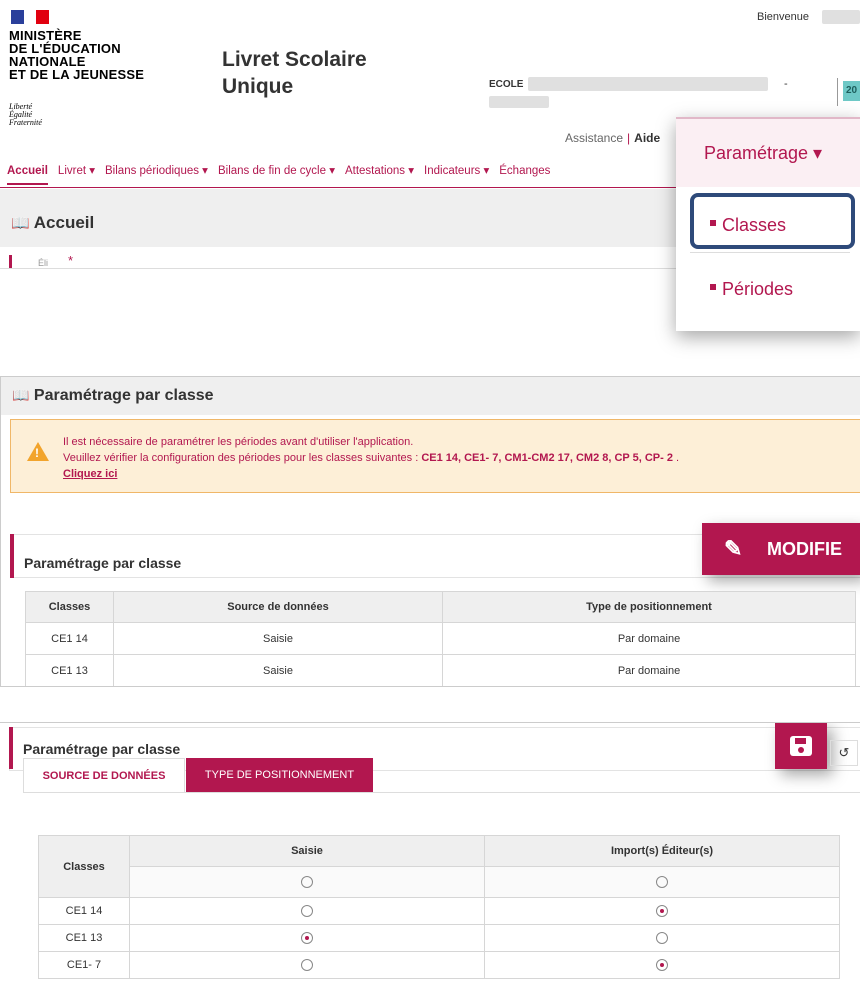 The height and width of the screenshot is (992, 860). What do you see at coordinates (371, 474) in the screenshot?
I see `click-here-link: Cliquez ici` at bounding box center [371, 474].